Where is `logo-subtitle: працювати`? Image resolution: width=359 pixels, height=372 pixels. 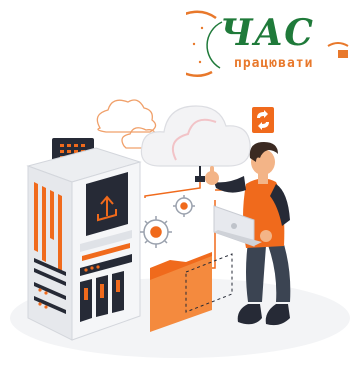 logo-subtitle: працювати is located at coordinates (274, 63).